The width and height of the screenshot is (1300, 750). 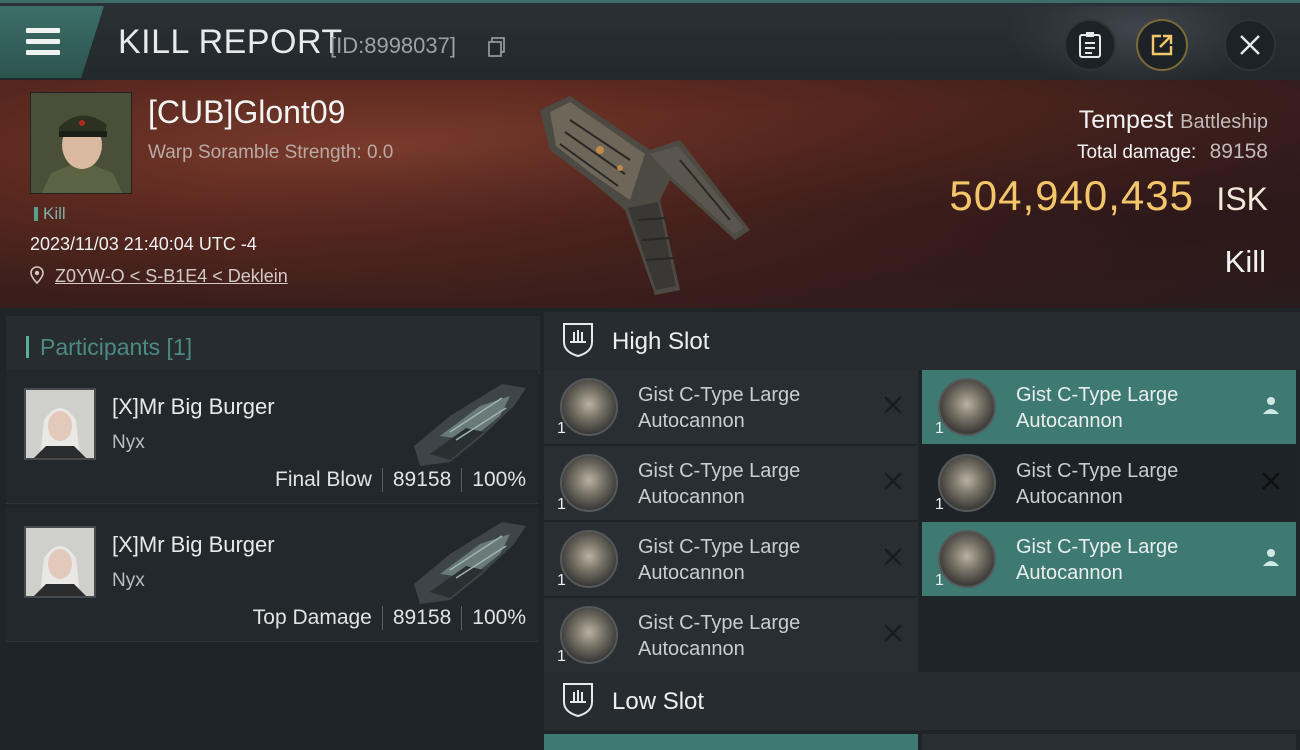 I want to click on location-pin-icon, so click(x=37, y=275).